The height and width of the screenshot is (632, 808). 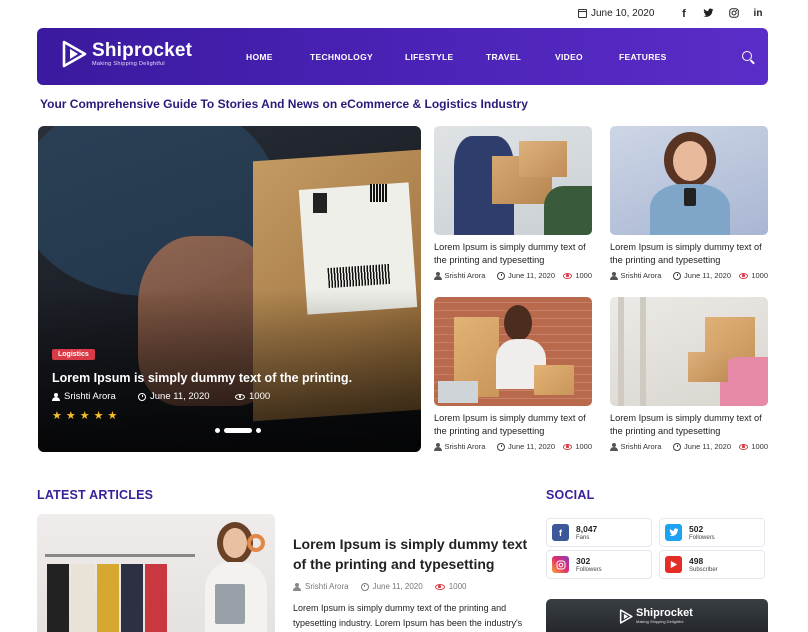 I want to click on brand-logo: Shiprocket Making Shipping Delightful, so click(x=126, y=54).